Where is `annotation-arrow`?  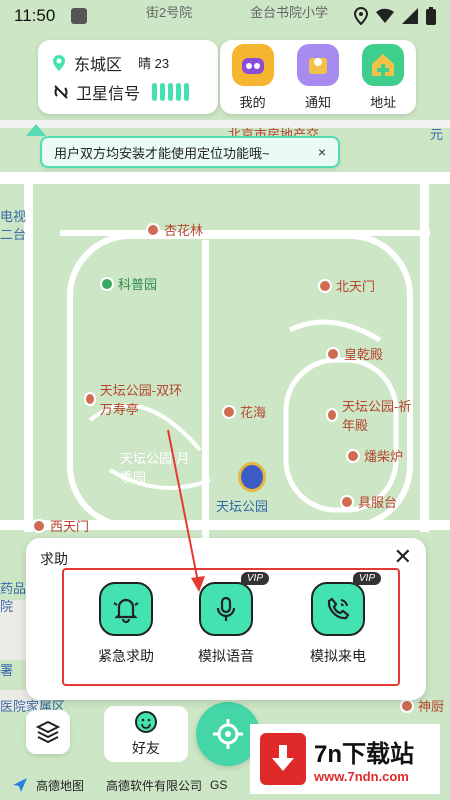 annotation-arrow is located at coordinates (186, 510).